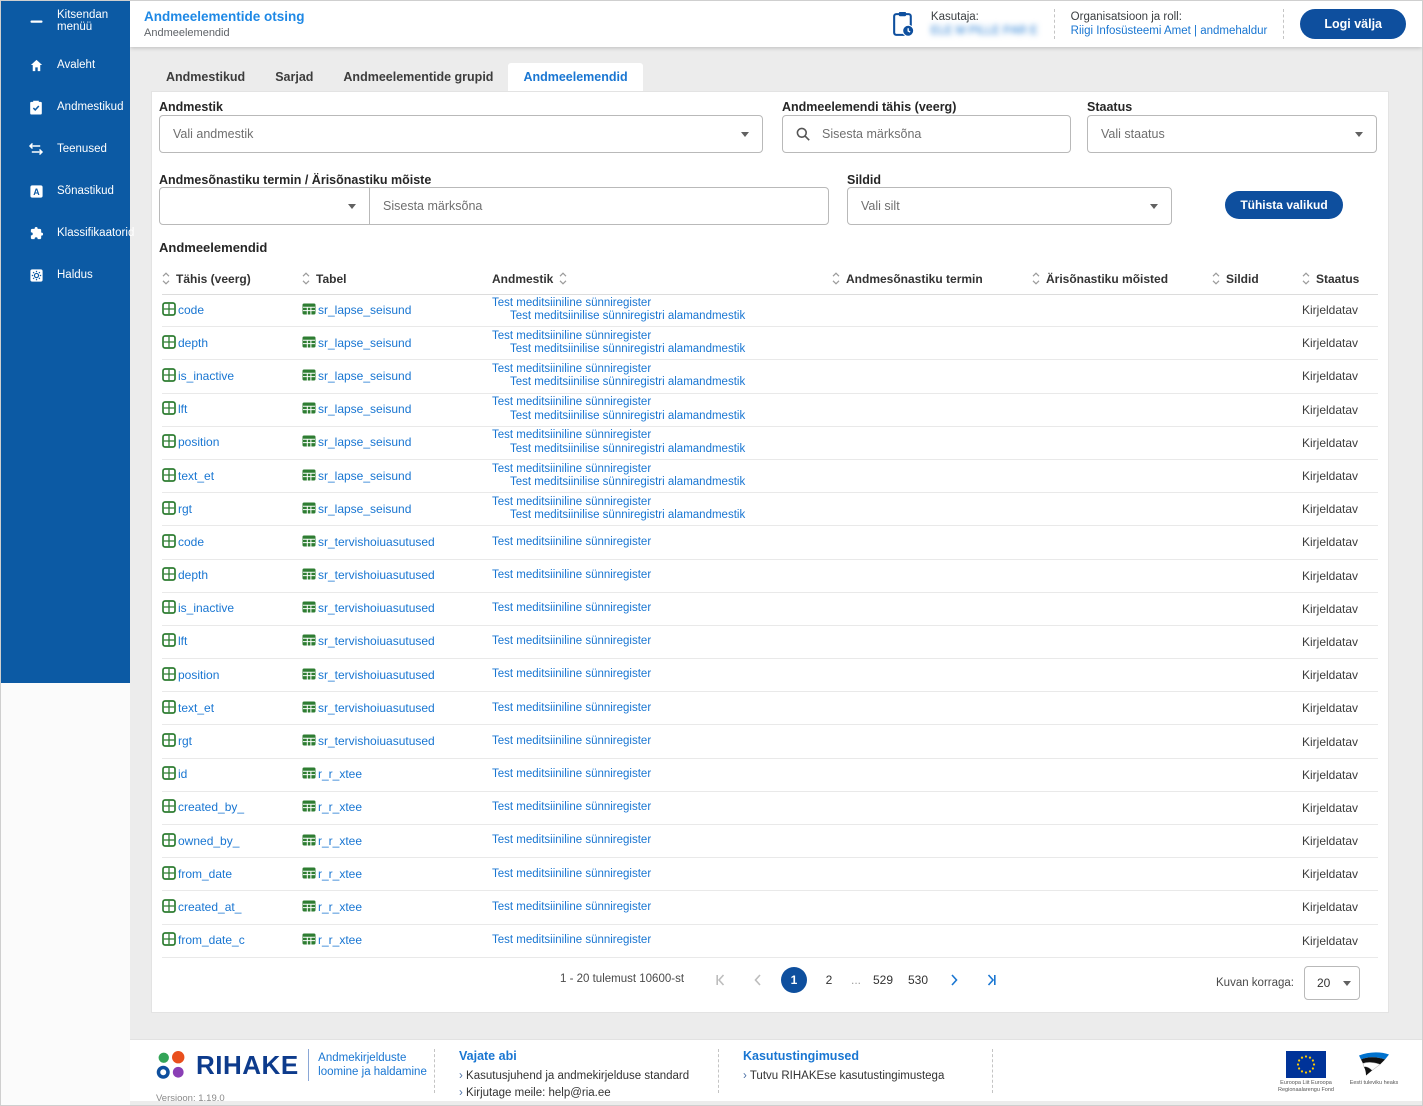 The width and height of the screenshot is (1423, 1106). What do you see at coordinates (294, 77) in the screenshot?
I see `tab-sarjad: Sarjad` at bounding box center [294, 77].